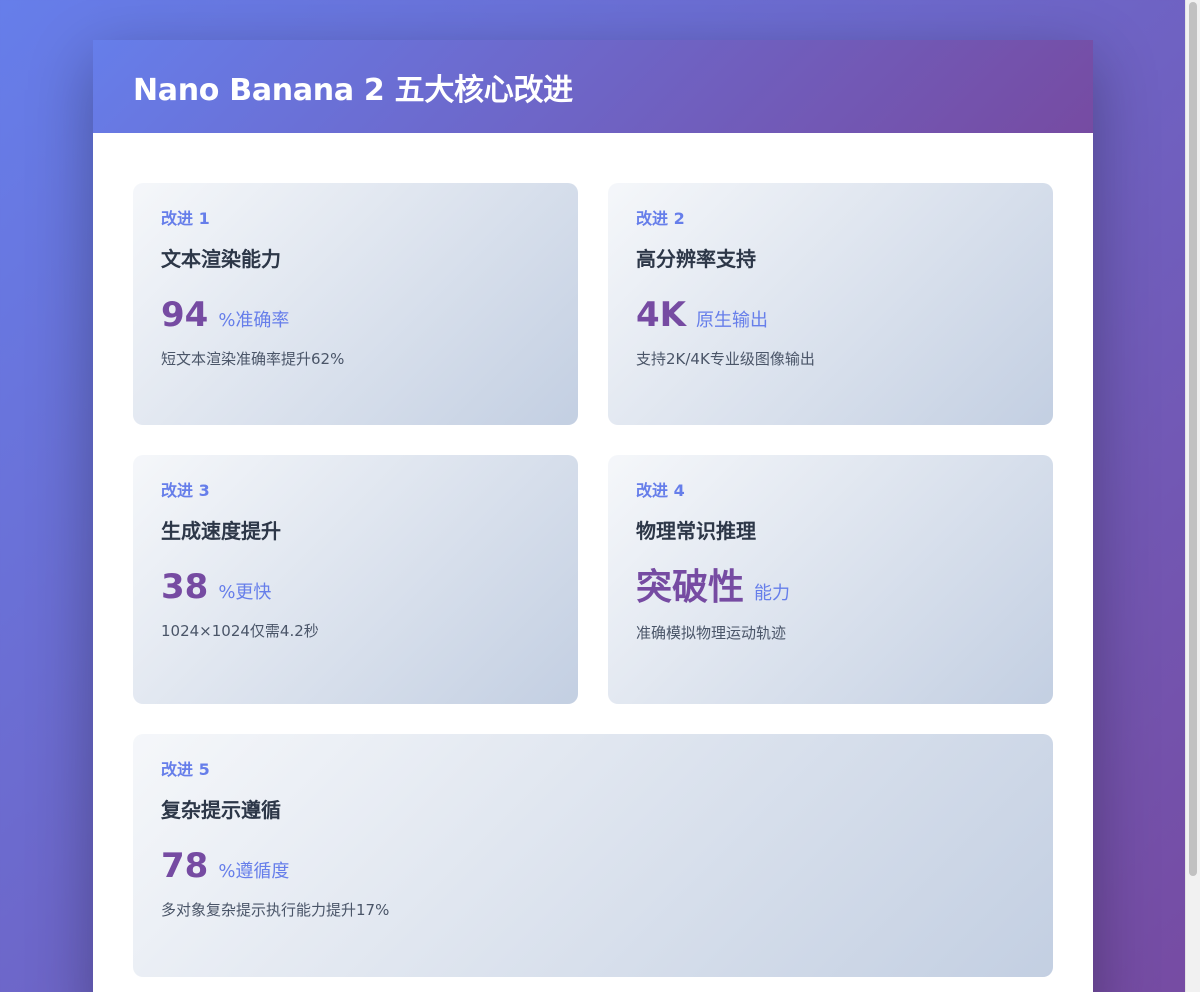 The image size is (1200, 992). Describe the element at coordinates (660, 218) in the screenshot. I see `improvement-label: 改进 2` at that location.